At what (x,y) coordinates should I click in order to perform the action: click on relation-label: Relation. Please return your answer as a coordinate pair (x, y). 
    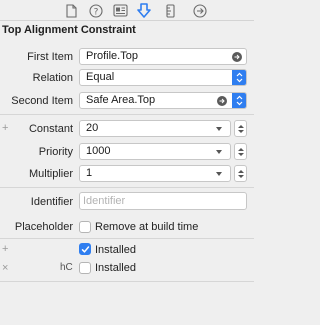
    Looking at the image, I should click on (52, 78).